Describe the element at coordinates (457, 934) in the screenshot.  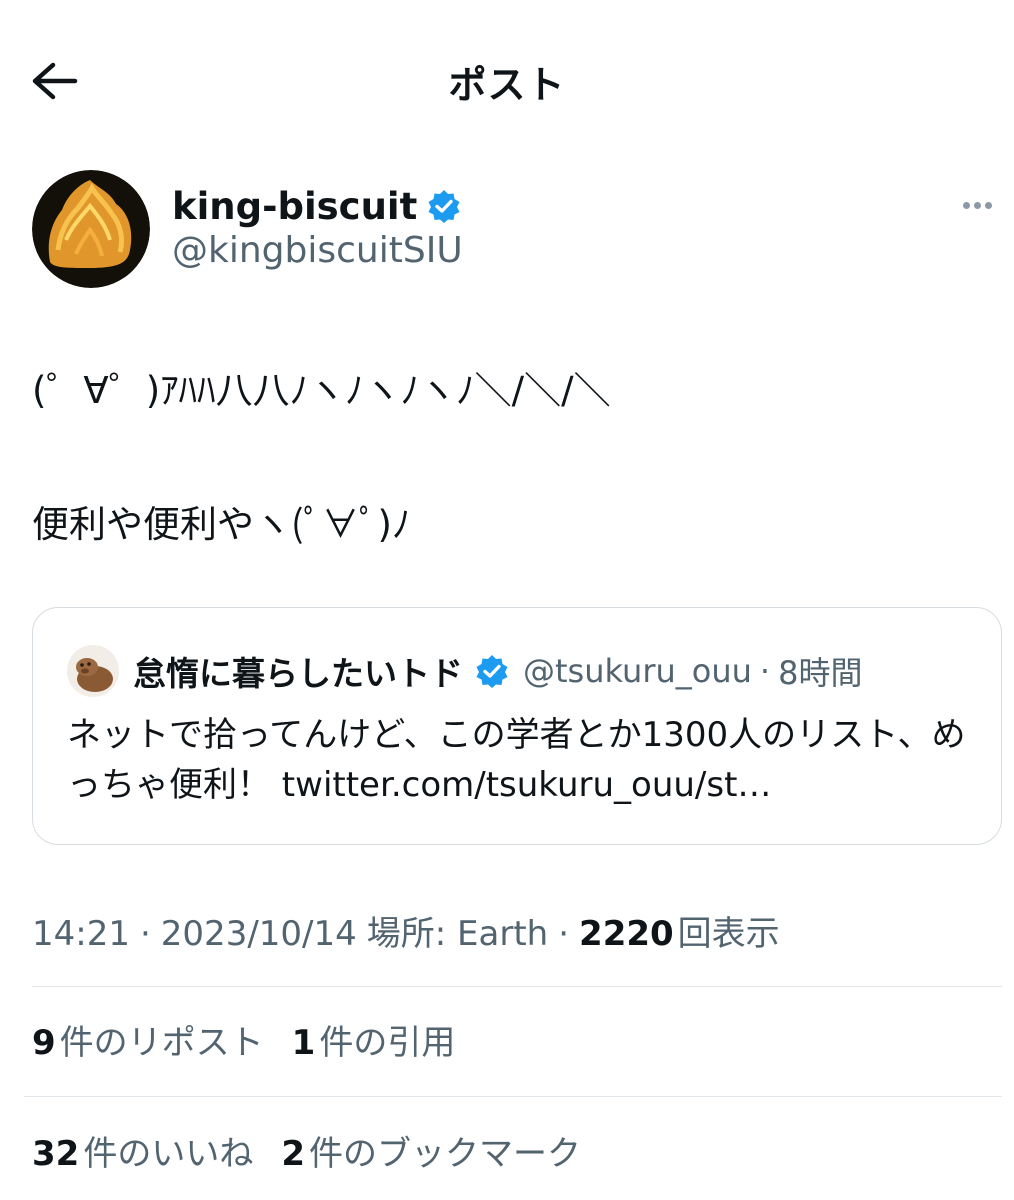
I see `post-location: 場所: Earth` at that location.